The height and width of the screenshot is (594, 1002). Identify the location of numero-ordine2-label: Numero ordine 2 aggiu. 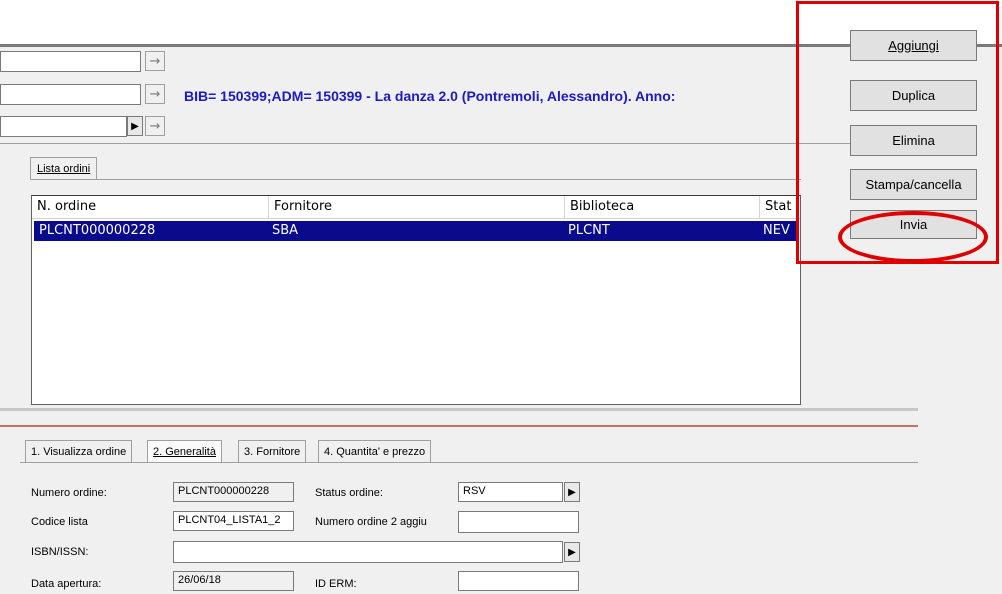
(371, 522).